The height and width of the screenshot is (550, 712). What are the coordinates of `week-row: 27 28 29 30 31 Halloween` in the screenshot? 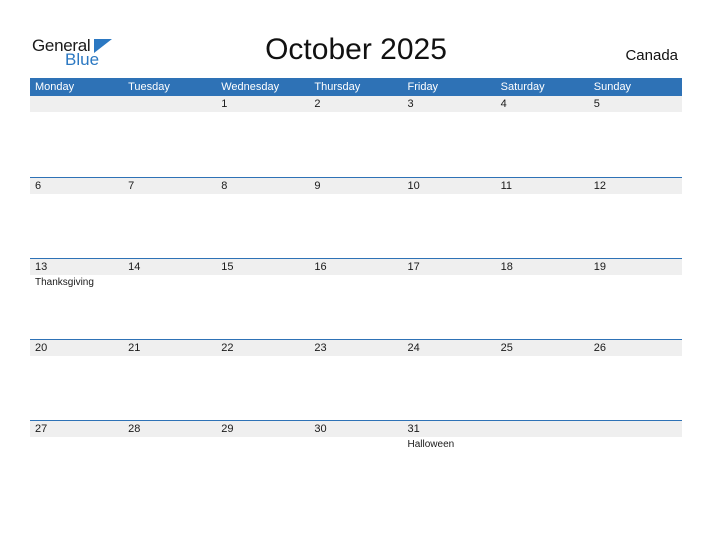 It's located at (356, 460).